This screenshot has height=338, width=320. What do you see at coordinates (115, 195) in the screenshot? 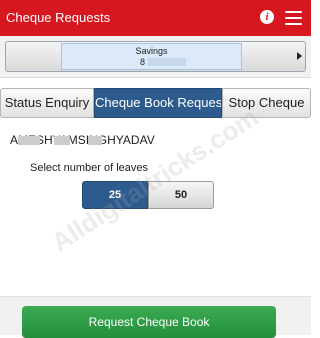
I see `leaves-option-25: 25` at bounding box center [115, 195].